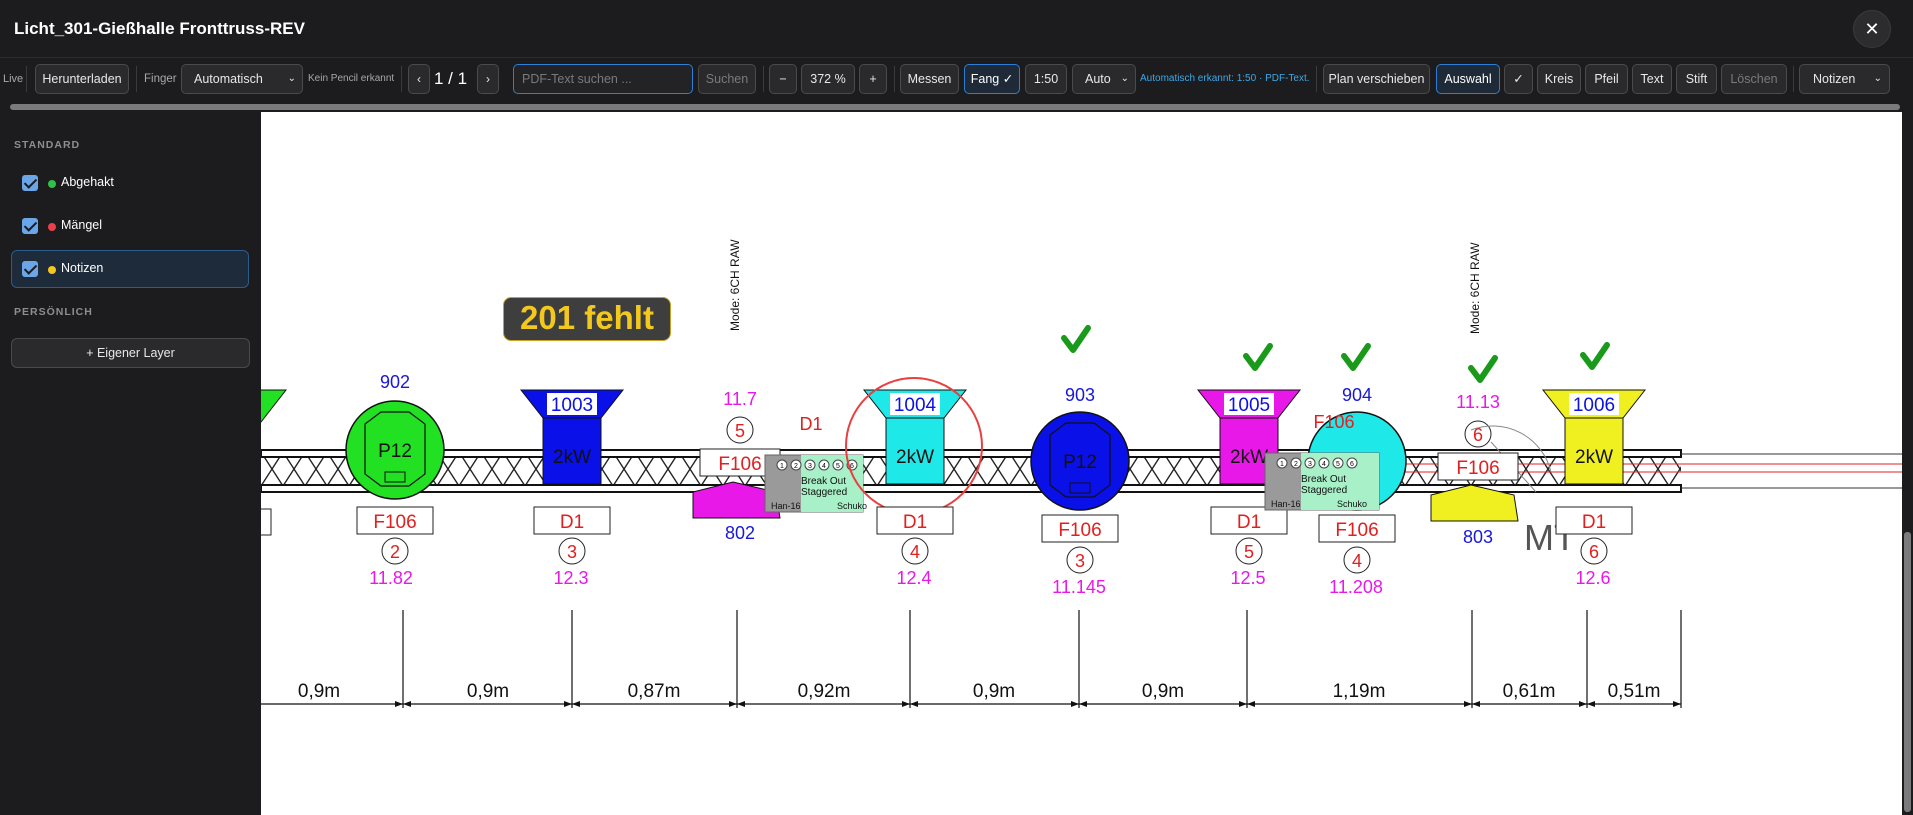  Describe the element at coordinates (1468, 79) in the screenshot. I see `select-tool-button: Auswahl` at that location.